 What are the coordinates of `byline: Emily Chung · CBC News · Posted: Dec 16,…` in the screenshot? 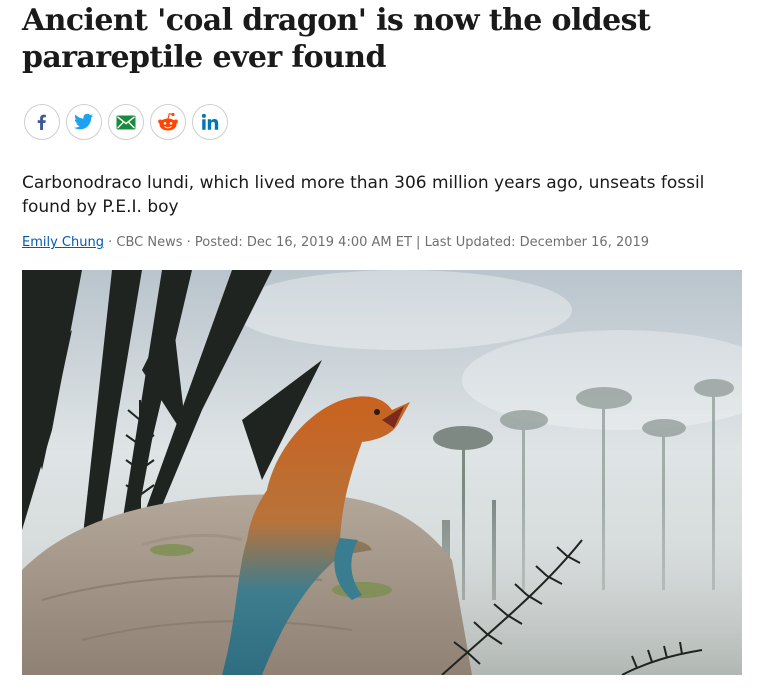 It's located at (335, 242).